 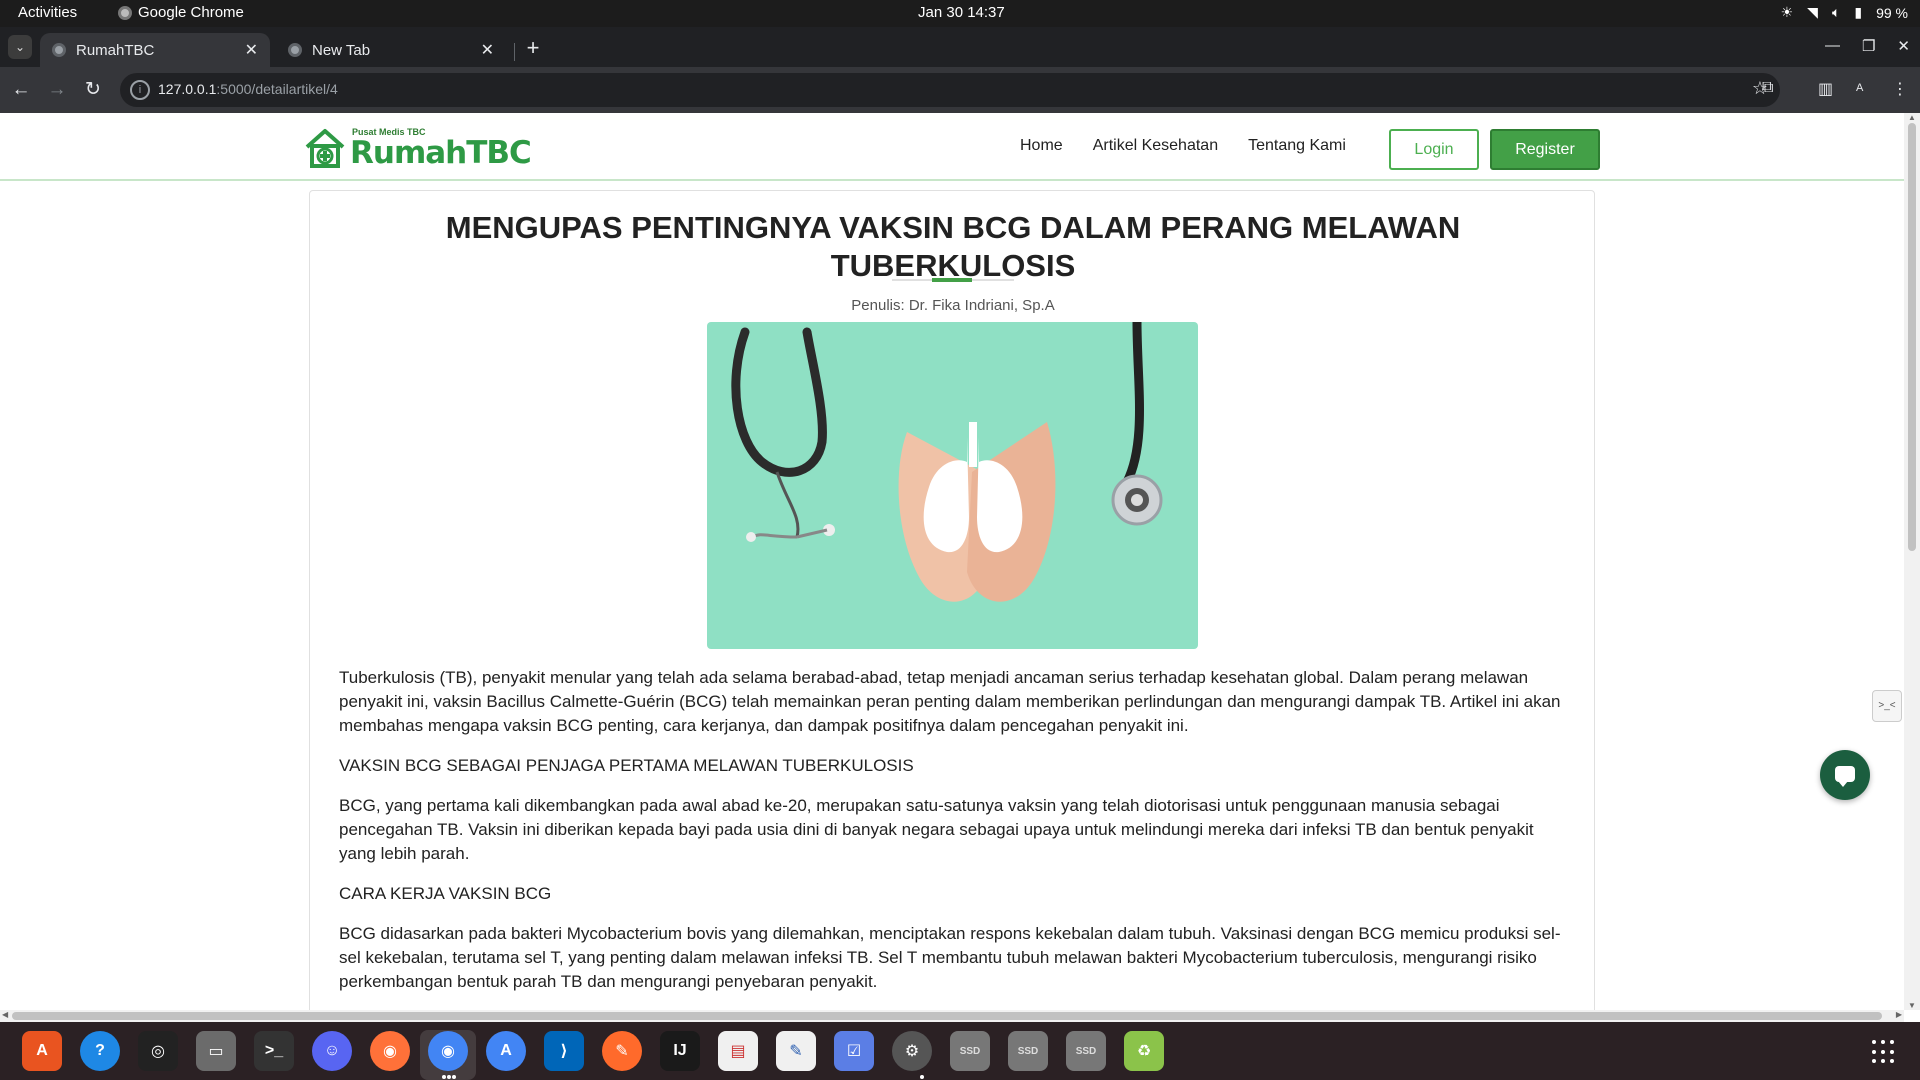 I want to click on profile-avatar: A, so click(x=1859, y=88).